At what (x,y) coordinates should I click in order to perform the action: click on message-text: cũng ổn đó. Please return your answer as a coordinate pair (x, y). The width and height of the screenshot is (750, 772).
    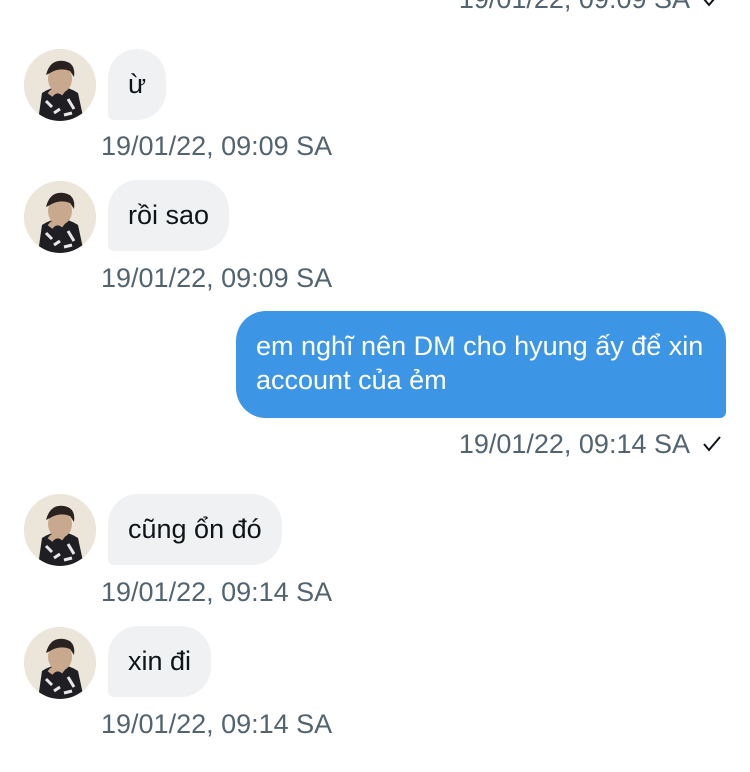
    Looking at the image, I should click on (195, 529).